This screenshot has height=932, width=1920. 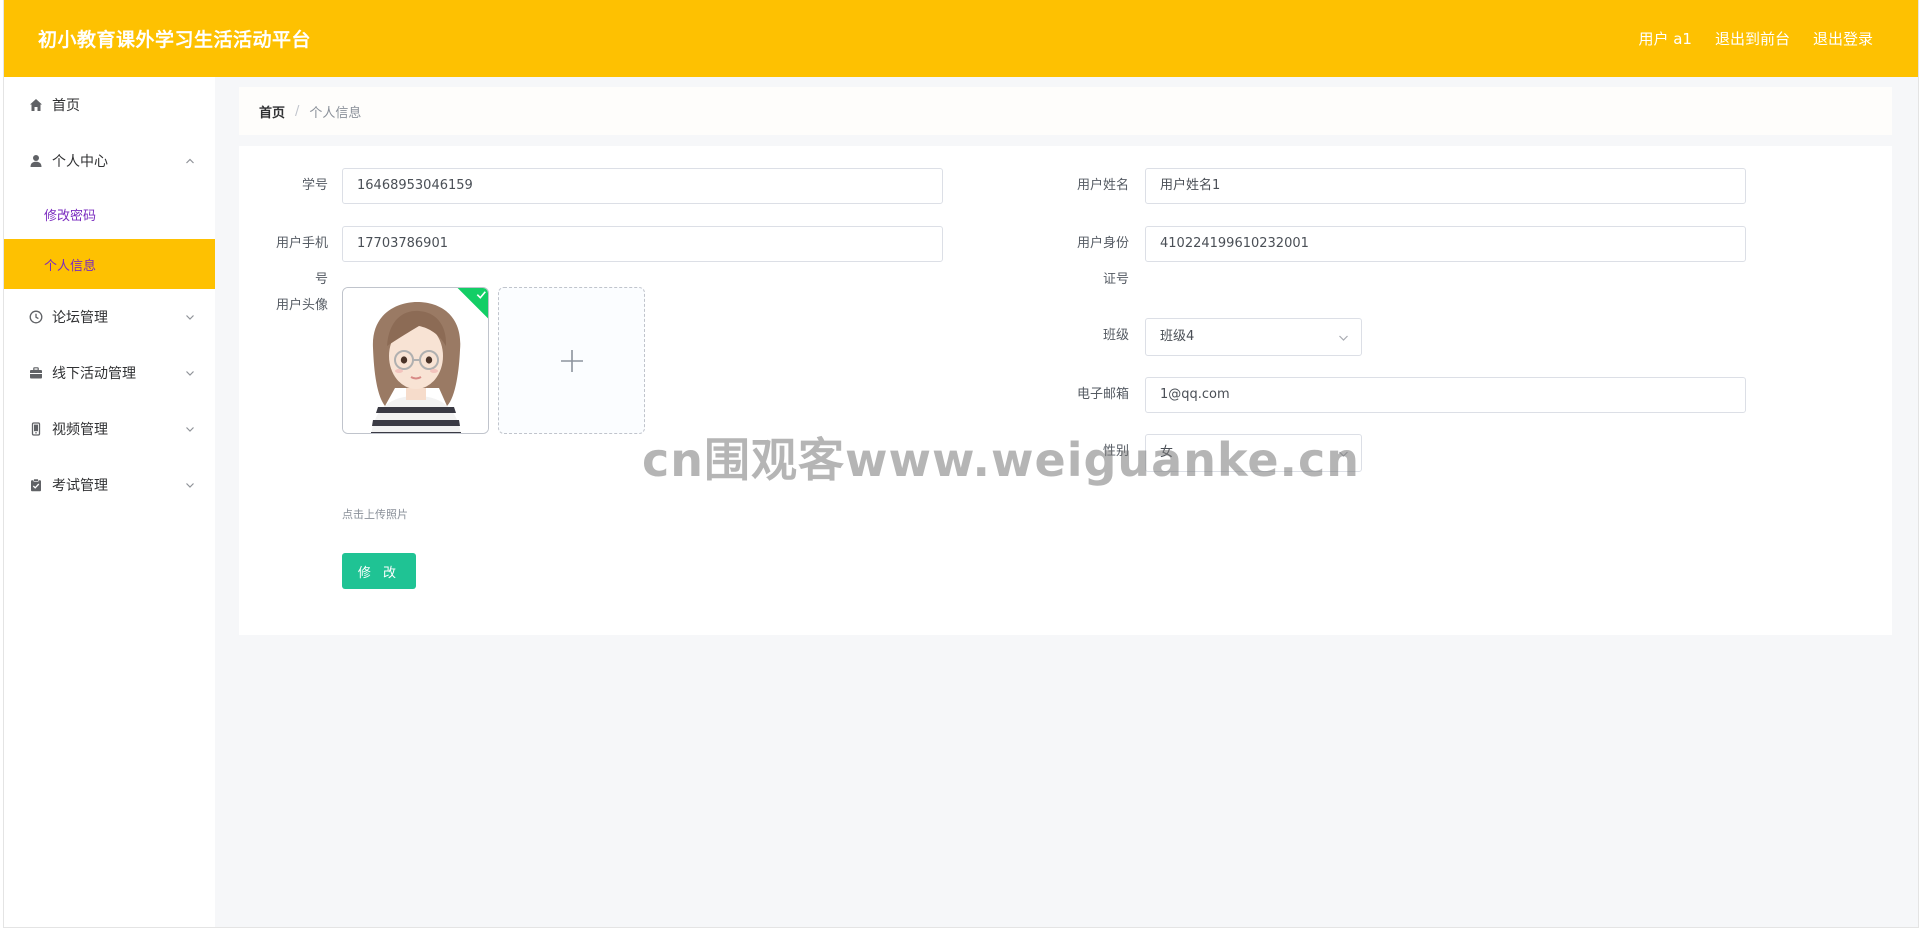 What do you see at coordinates (94, 374) in the screenshot?
I see `sidebar-item-label: 线下活动管理` at bounding box center [94, 374].